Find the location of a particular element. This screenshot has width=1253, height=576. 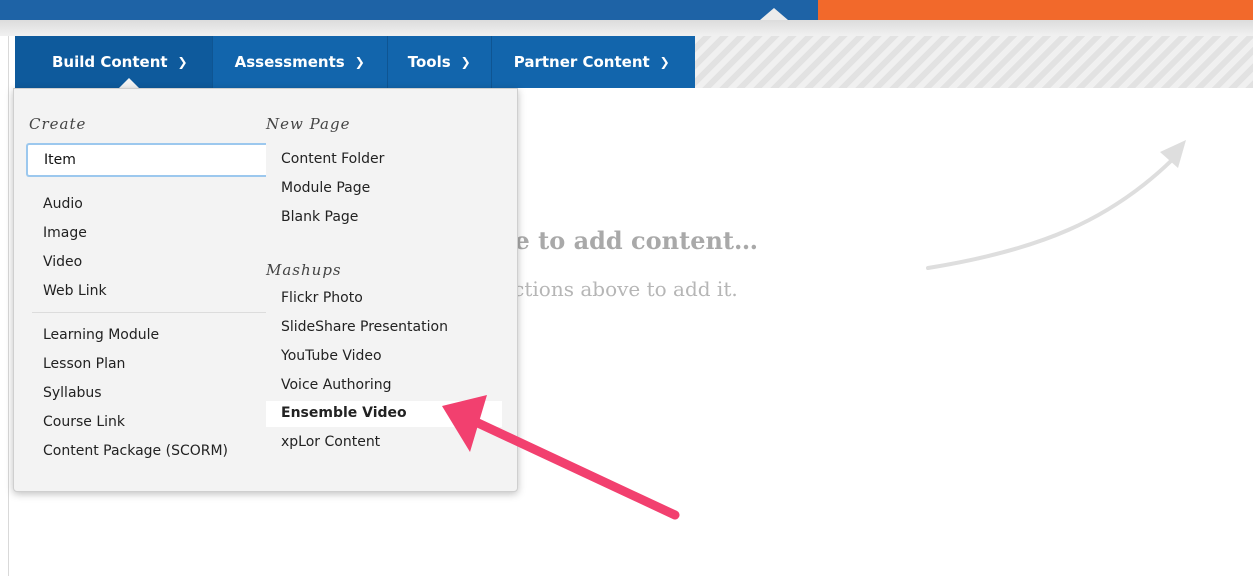

top-brand-bar is located at coordinates (409, 10).